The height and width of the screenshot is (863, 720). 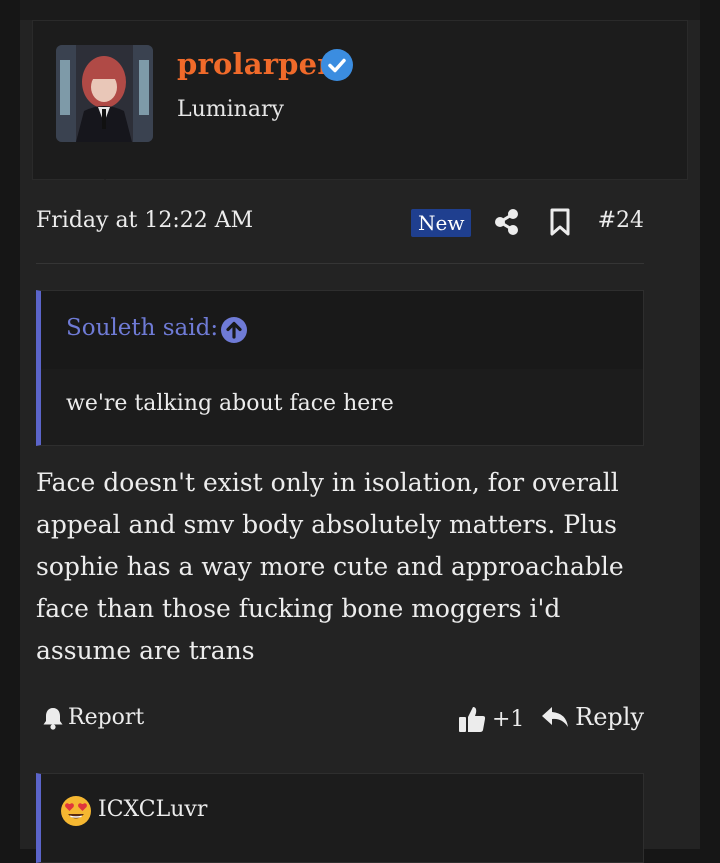 What do you see at coordinates (555, 717) in the screenshot?
I see `reply-arrow-icon` at bounding box center [555, 717].